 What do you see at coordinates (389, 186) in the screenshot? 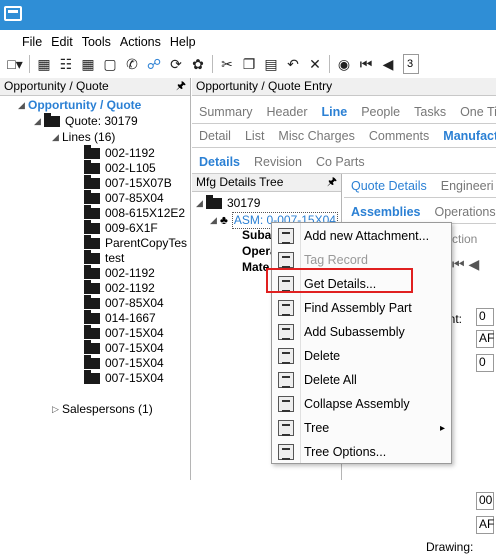
I see `tab-quote-details: Quote Details` at bounding box center [389, 186].